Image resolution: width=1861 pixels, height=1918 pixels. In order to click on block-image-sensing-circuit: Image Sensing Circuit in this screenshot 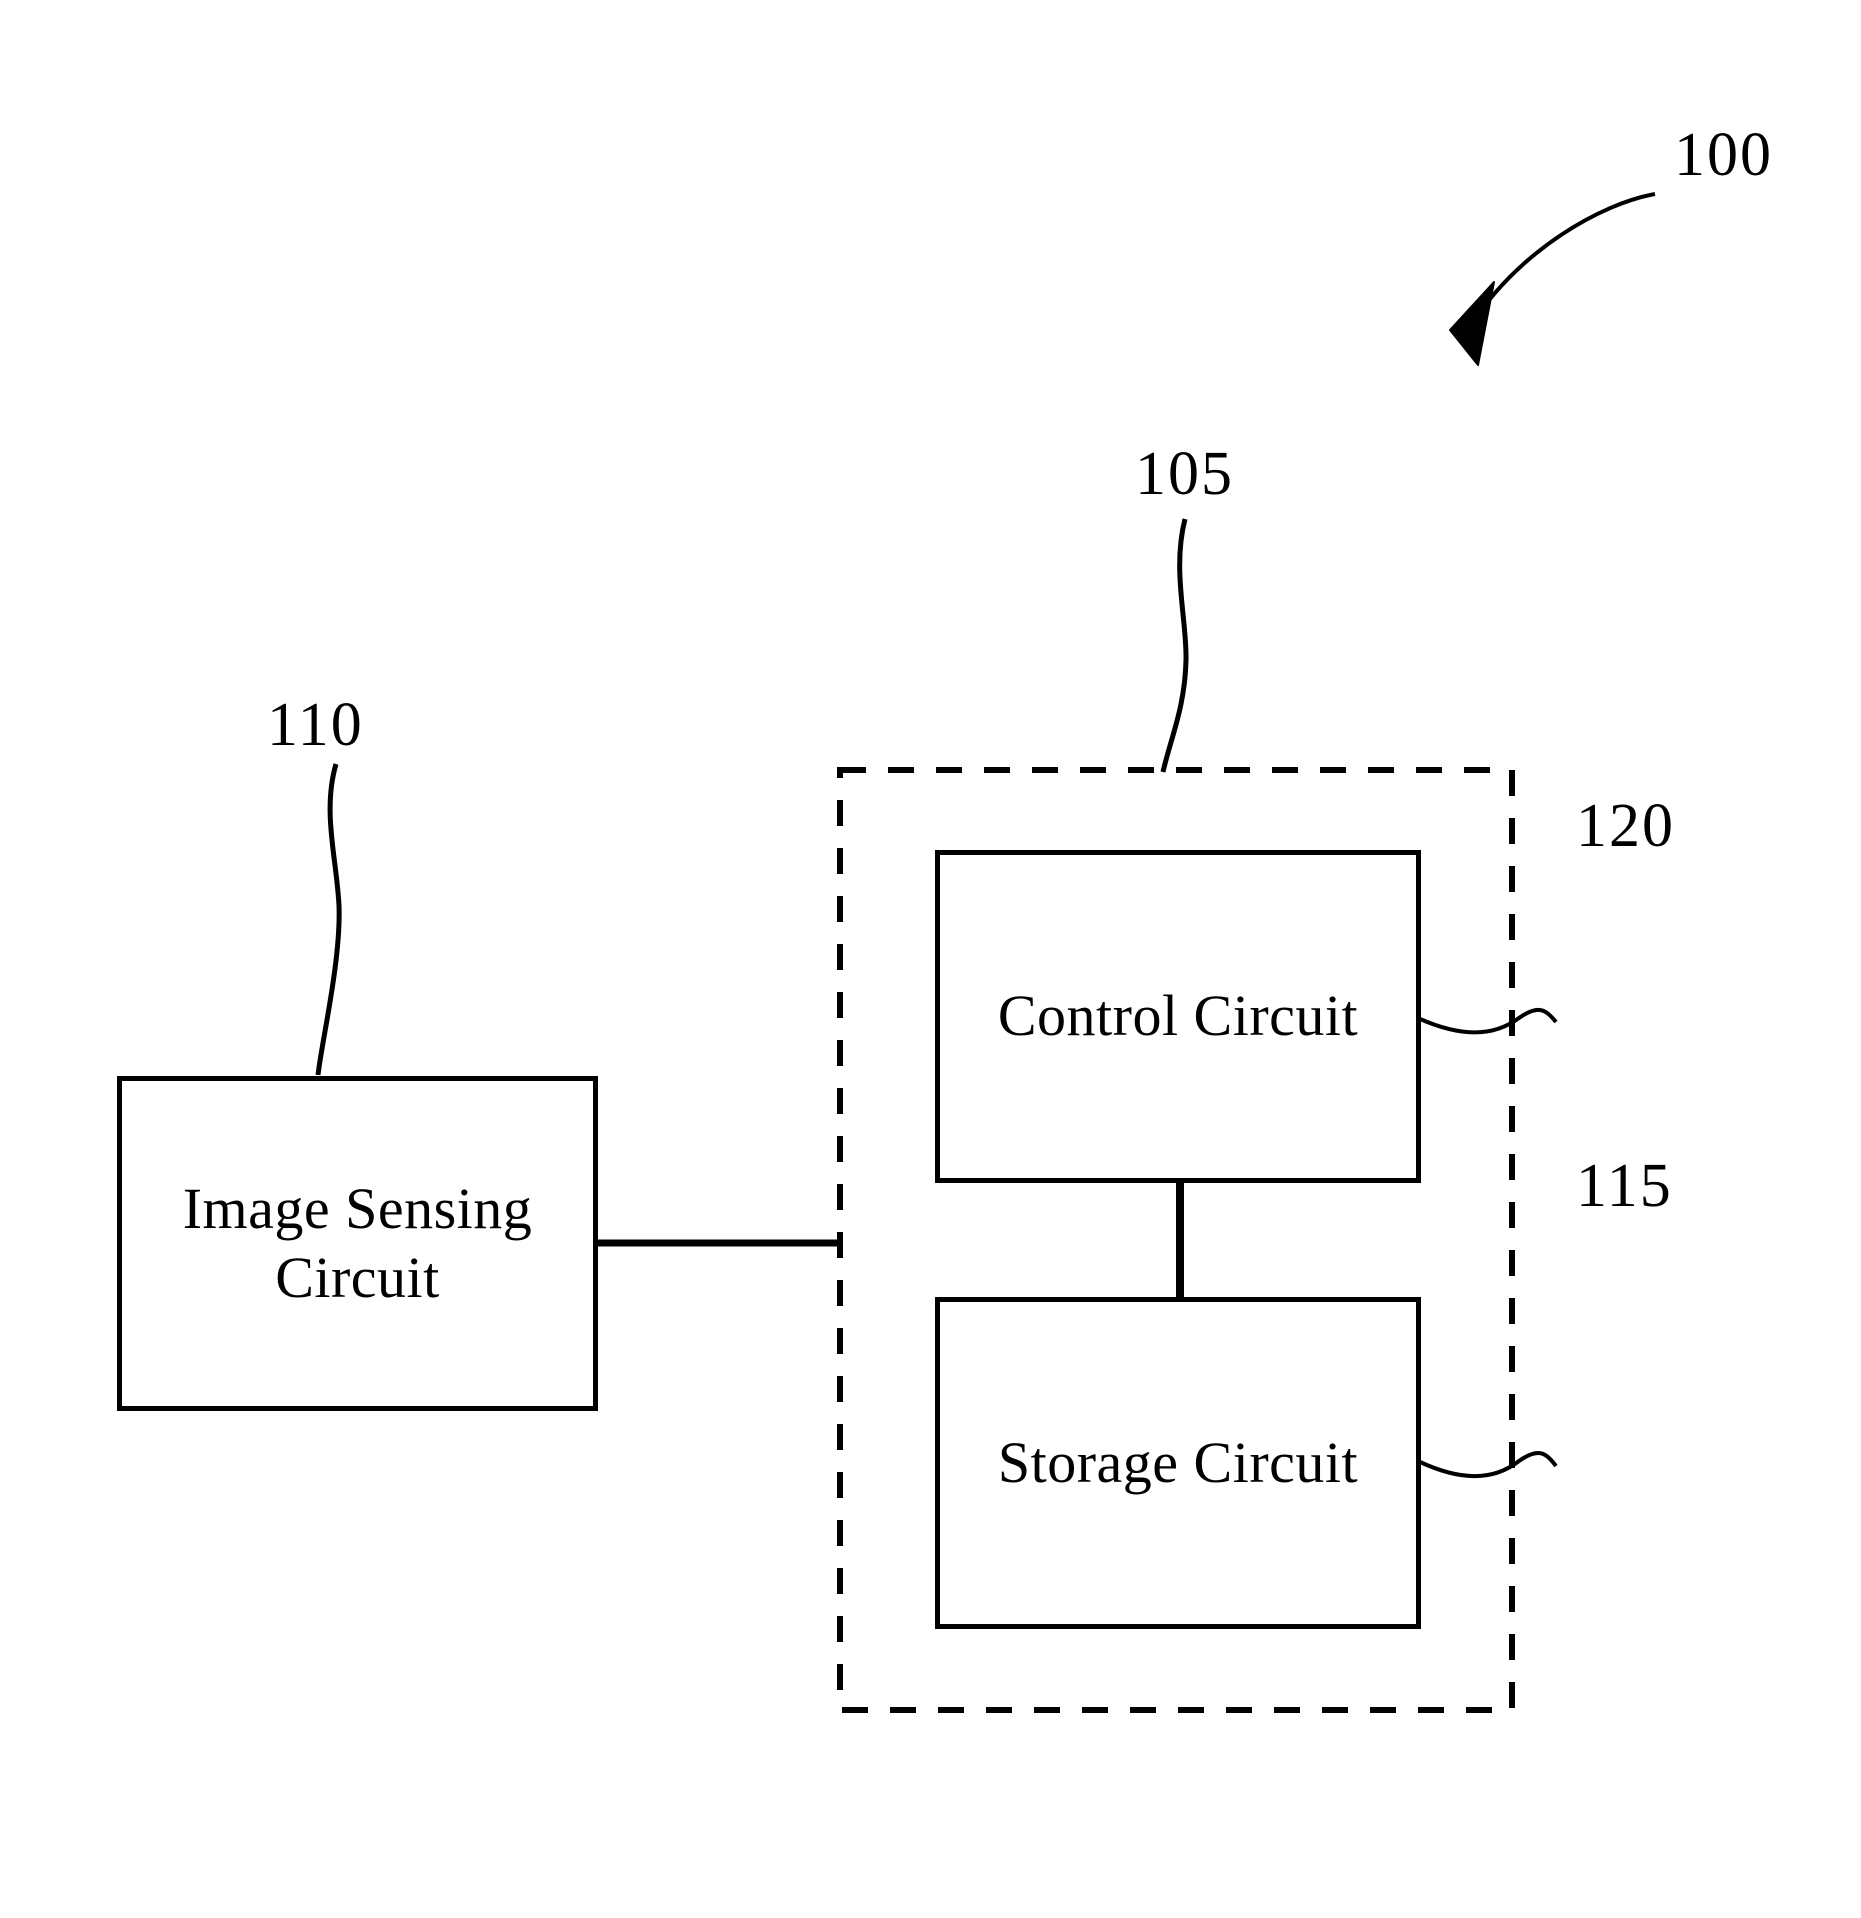, I will do `click(357, 1243)`.